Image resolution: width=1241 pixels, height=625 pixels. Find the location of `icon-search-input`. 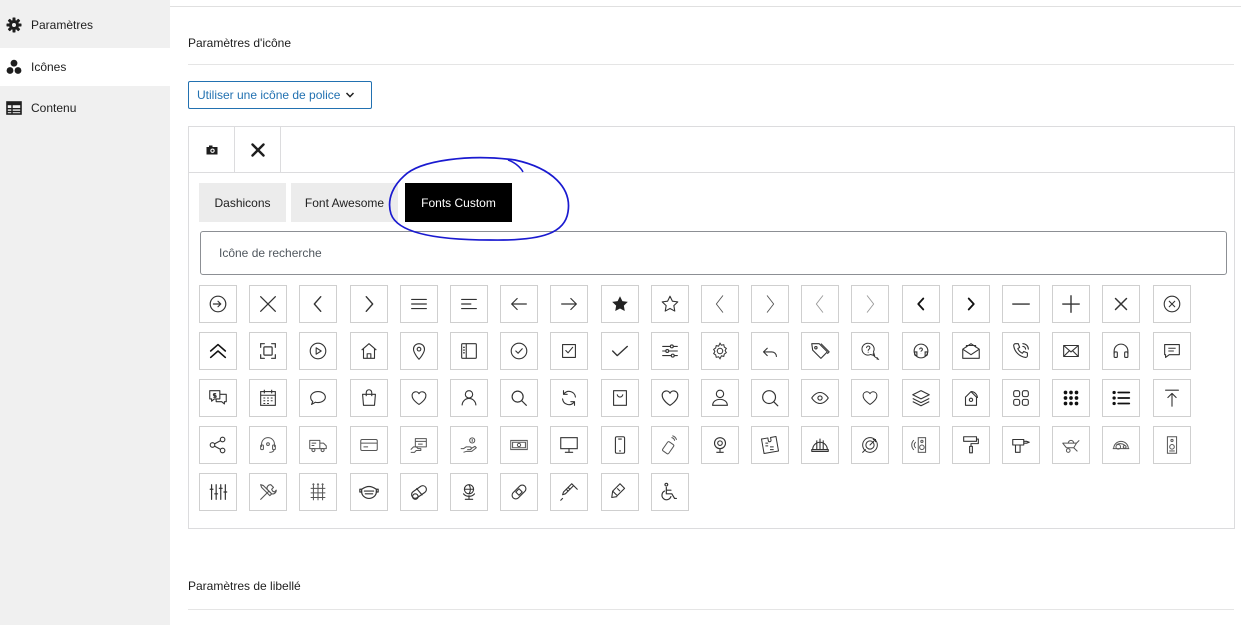

icon-search-input is located at coordinates (713, 253).